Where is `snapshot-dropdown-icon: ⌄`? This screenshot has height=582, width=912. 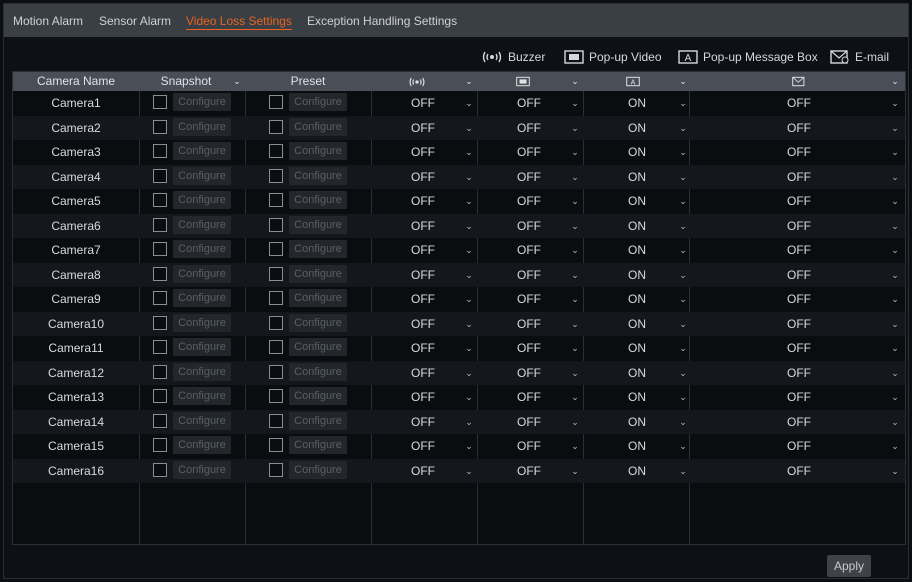
snapshot-dropdown-icon: ⌄ is located at coordinates (237, 81).